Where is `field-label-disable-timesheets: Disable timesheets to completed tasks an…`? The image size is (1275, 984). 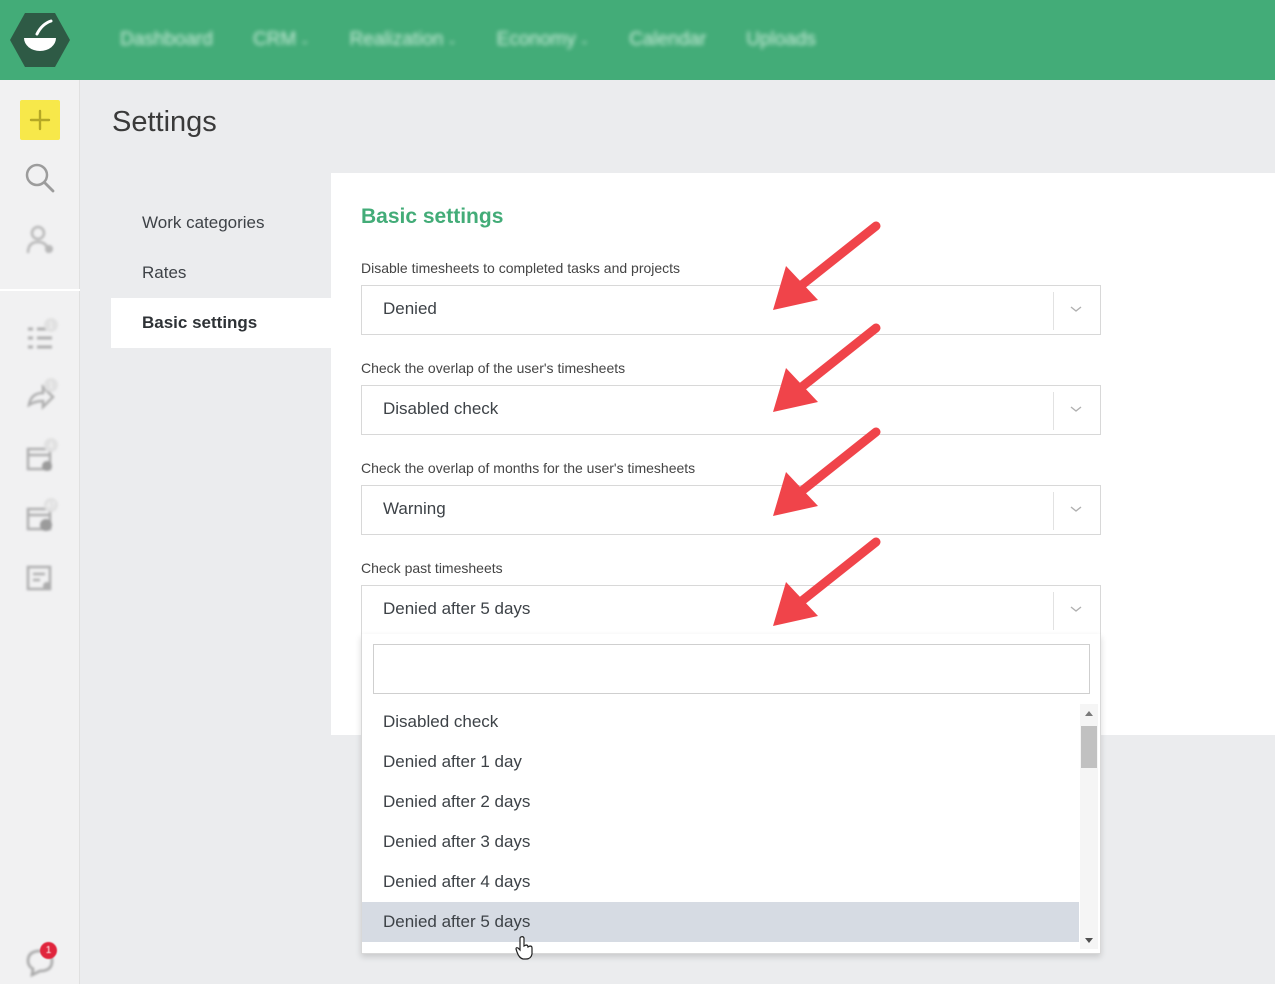 field-label-disable-timesheets: Disable timesheets to completed tasks an… is located at coordinates (521, 268).